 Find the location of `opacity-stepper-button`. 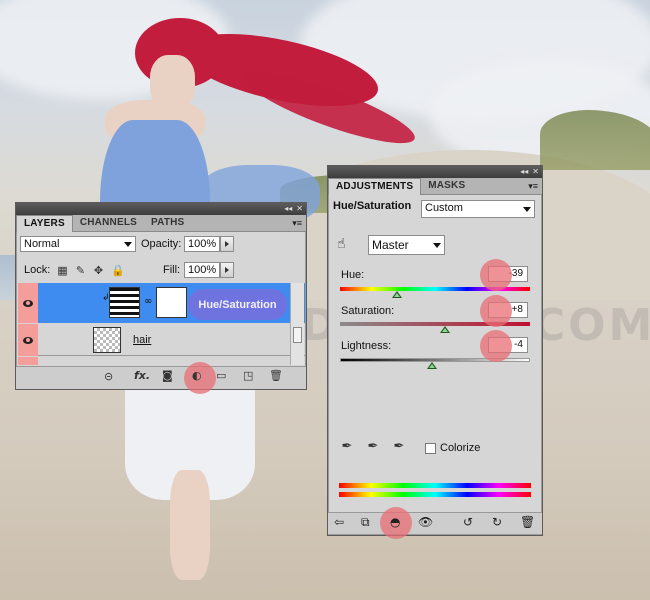

opacity-stepper-button is located at coordinates (227, 244).